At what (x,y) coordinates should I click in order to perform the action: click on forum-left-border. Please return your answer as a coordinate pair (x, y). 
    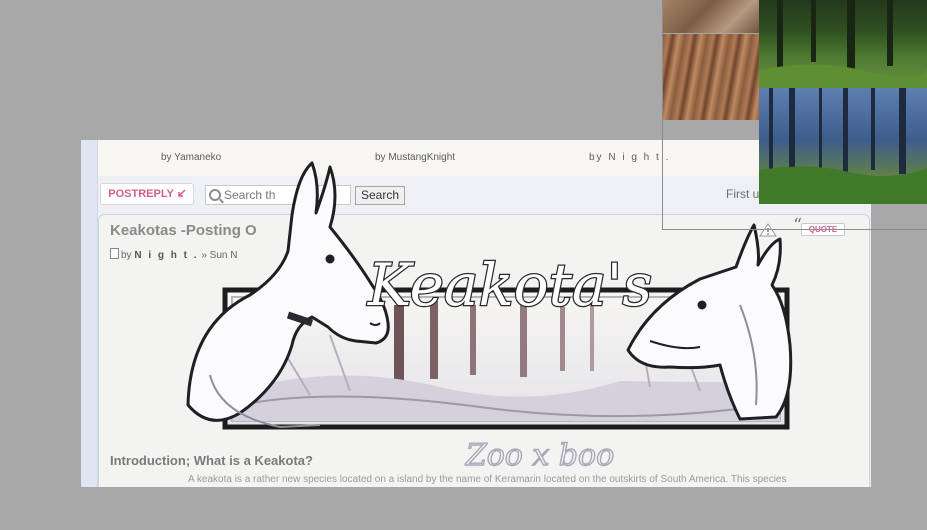
    Looking at the image, I should click on (89, 313).